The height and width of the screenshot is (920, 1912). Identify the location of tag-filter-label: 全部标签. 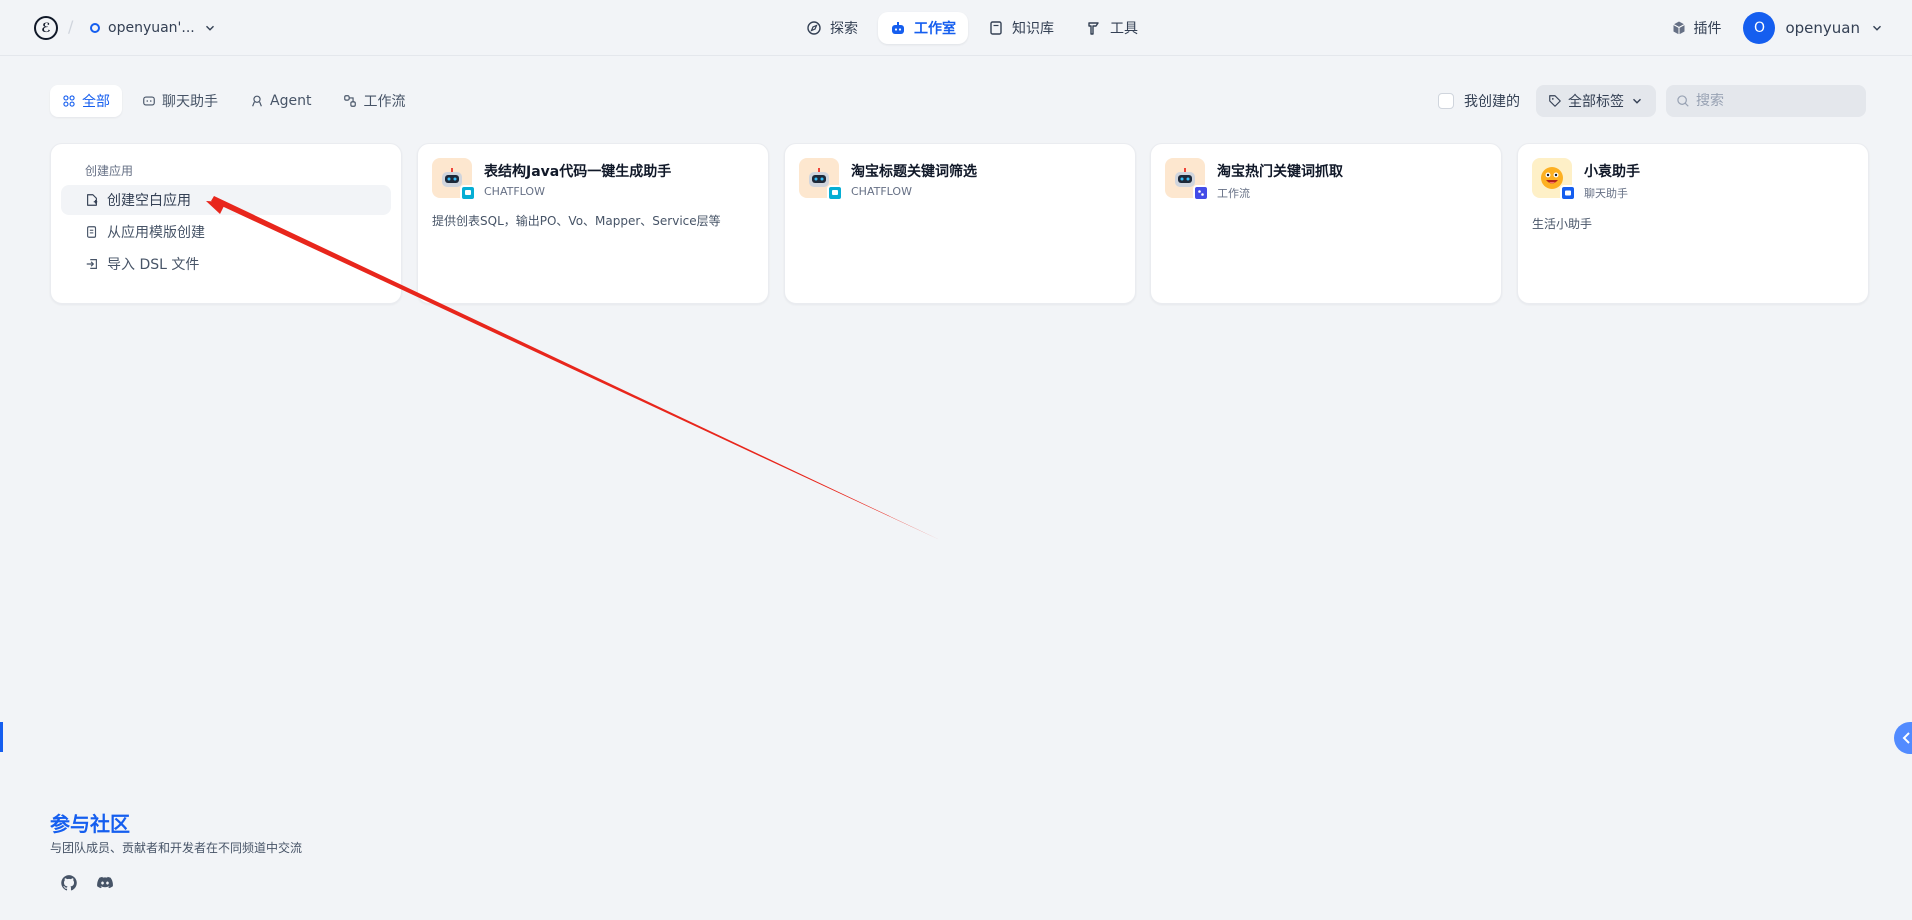
(1596, 102).